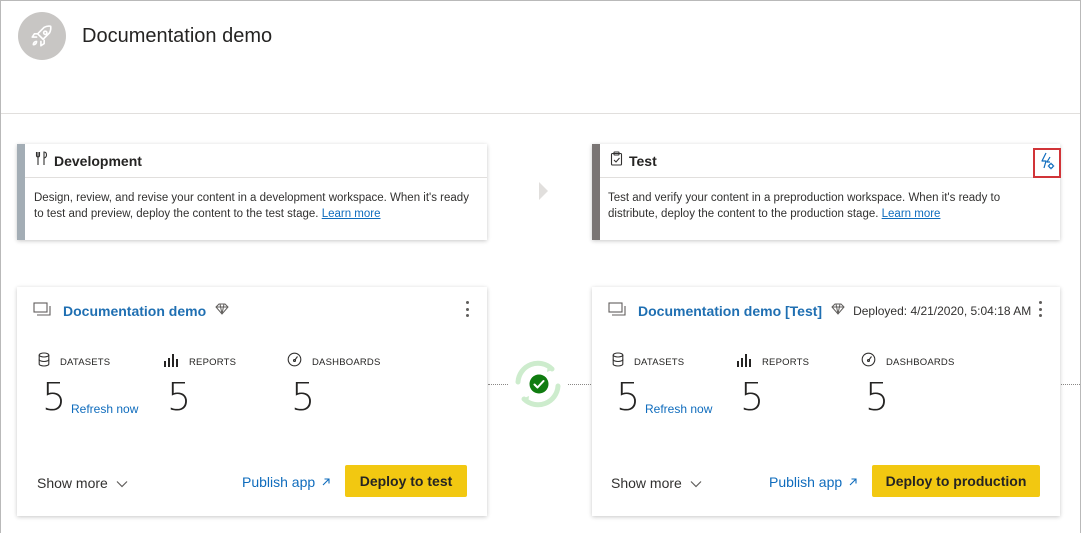 This screenshot has width=1081, height=533. What do you see at coordinates (177, 36) in the screenshot?
I see `page-title: Documentation demo` at bounding box center [177, 36].